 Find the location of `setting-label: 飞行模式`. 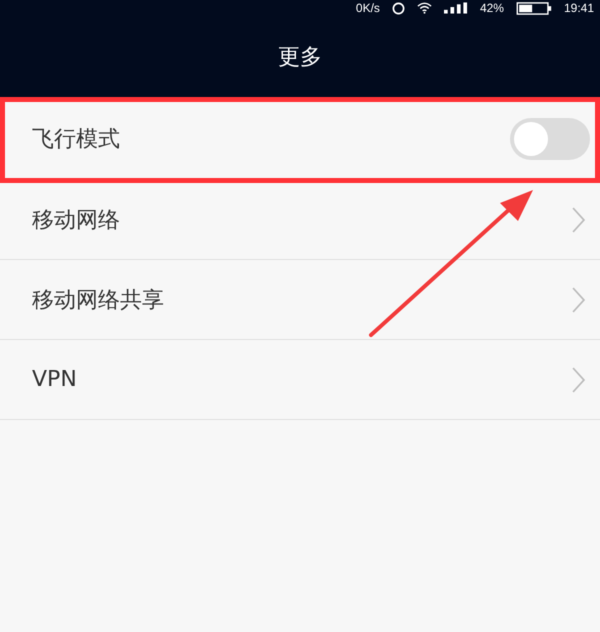

setting-label: 飞行模式 is located at coordinates (76, 140).